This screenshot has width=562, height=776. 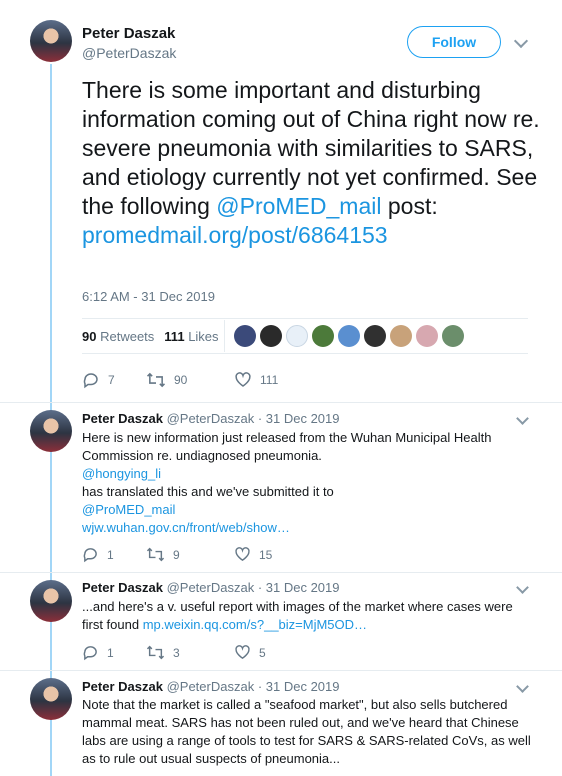 I want to click on liker-avatars, so click(x=349, y=336).